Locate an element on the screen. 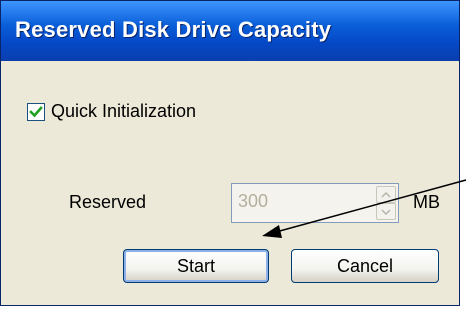 The width and height of the screenshot is (472, 314). spinner-buttons is located at coordinates (386, 203).